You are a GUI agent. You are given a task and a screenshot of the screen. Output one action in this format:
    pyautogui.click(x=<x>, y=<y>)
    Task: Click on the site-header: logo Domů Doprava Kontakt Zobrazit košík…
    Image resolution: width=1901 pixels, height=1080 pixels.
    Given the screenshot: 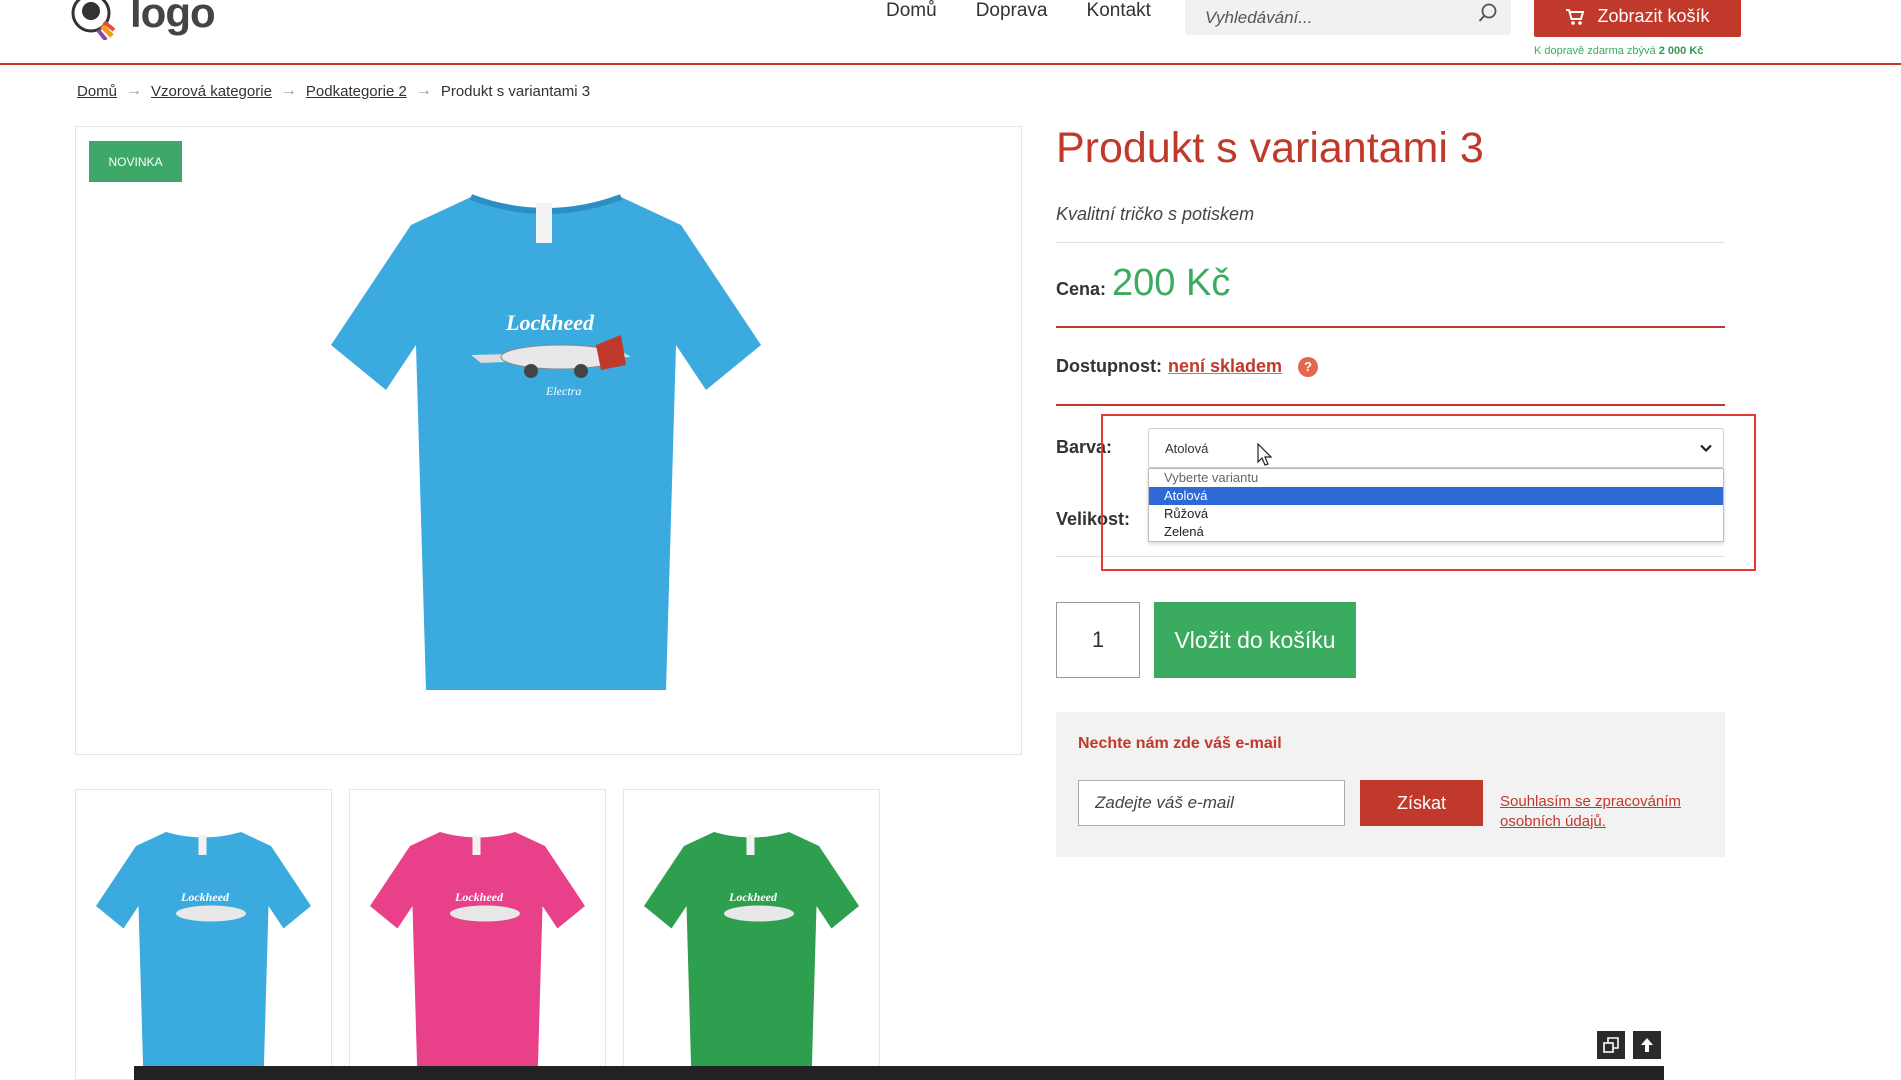 What is the action you would take?
    pyautogui.click(x=950, y=32)
    